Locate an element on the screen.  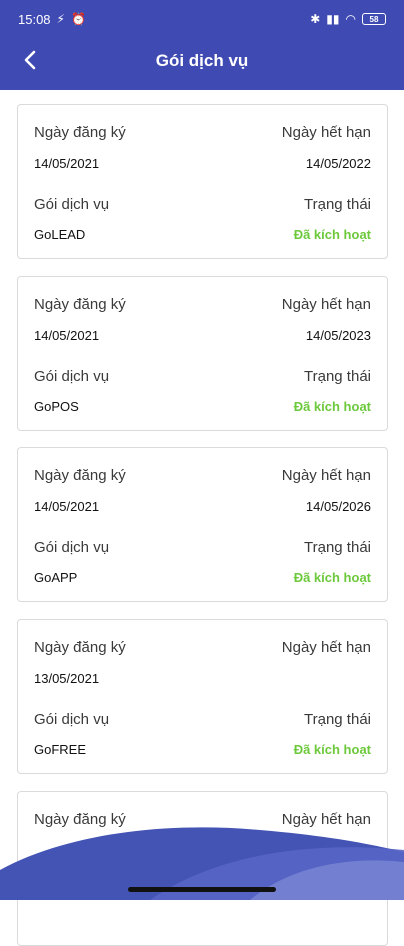
service-package-value: GoFREE is located at coordinates (60, 749).